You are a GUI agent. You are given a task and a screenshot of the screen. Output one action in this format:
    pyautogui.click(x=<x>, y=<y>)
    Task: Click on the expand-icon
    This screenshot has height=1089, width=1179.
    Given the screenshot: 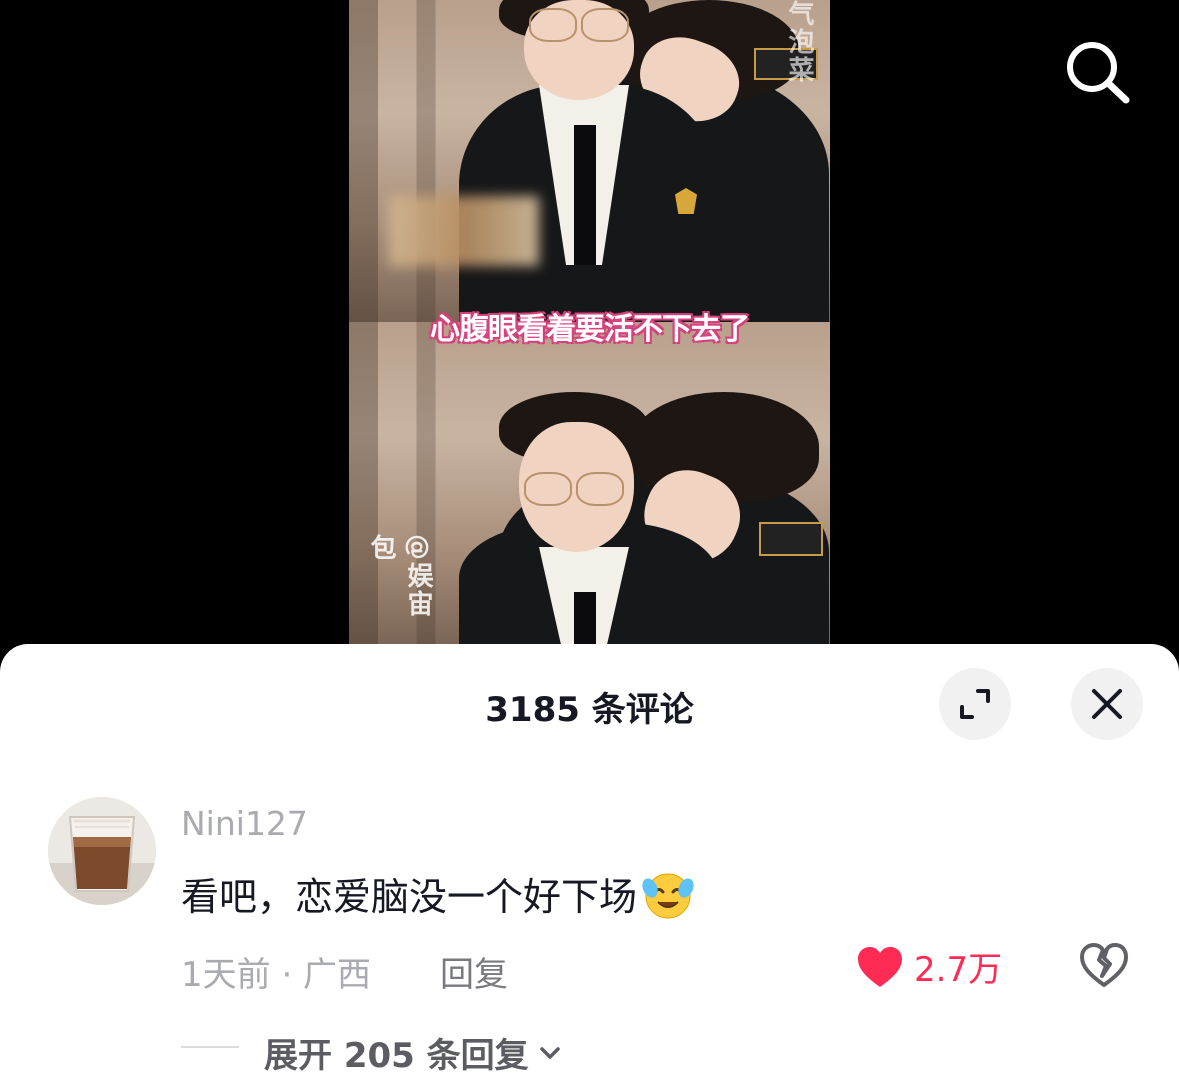 What is the action you would take?
    pyautogui.click(x=975, y=704)
    